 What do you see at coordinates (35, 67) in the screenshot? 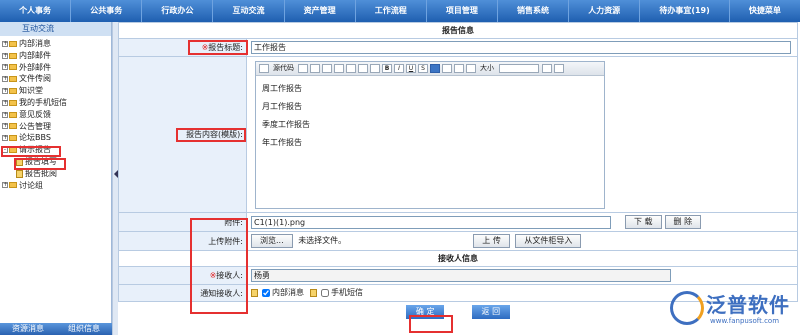
I see `sidebar-item-label: 外部邮件` at bounding box center [35, 67].